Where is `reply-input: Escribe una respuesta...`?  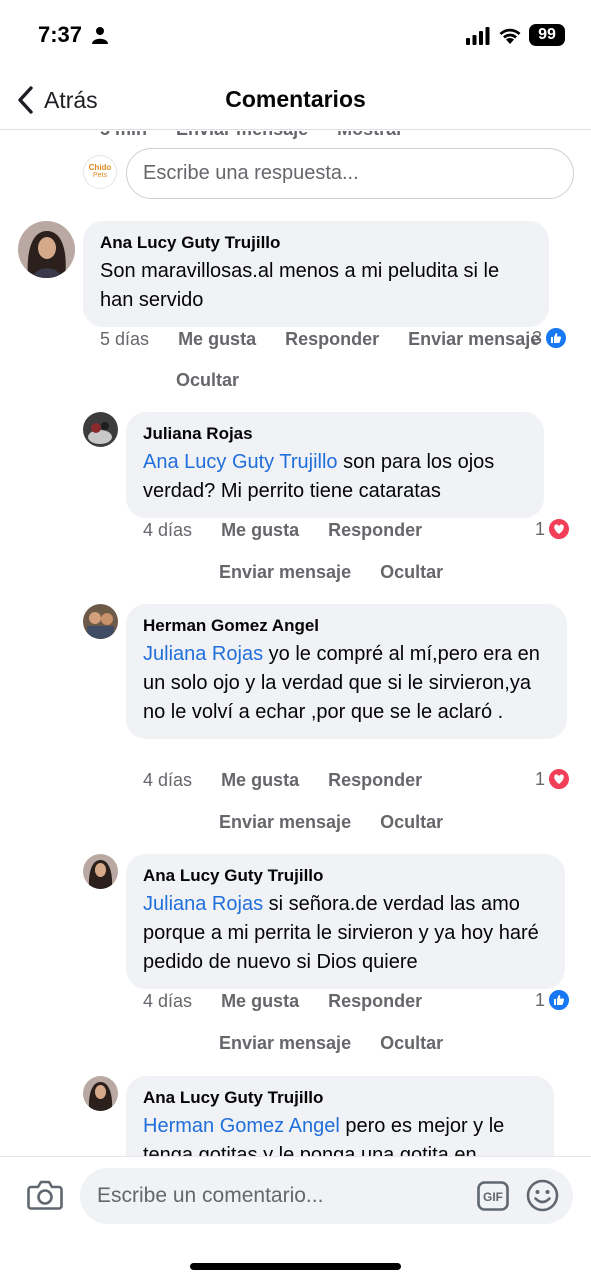
reply-input: Escribe una respuesta... is located at coordinates (350, 173).